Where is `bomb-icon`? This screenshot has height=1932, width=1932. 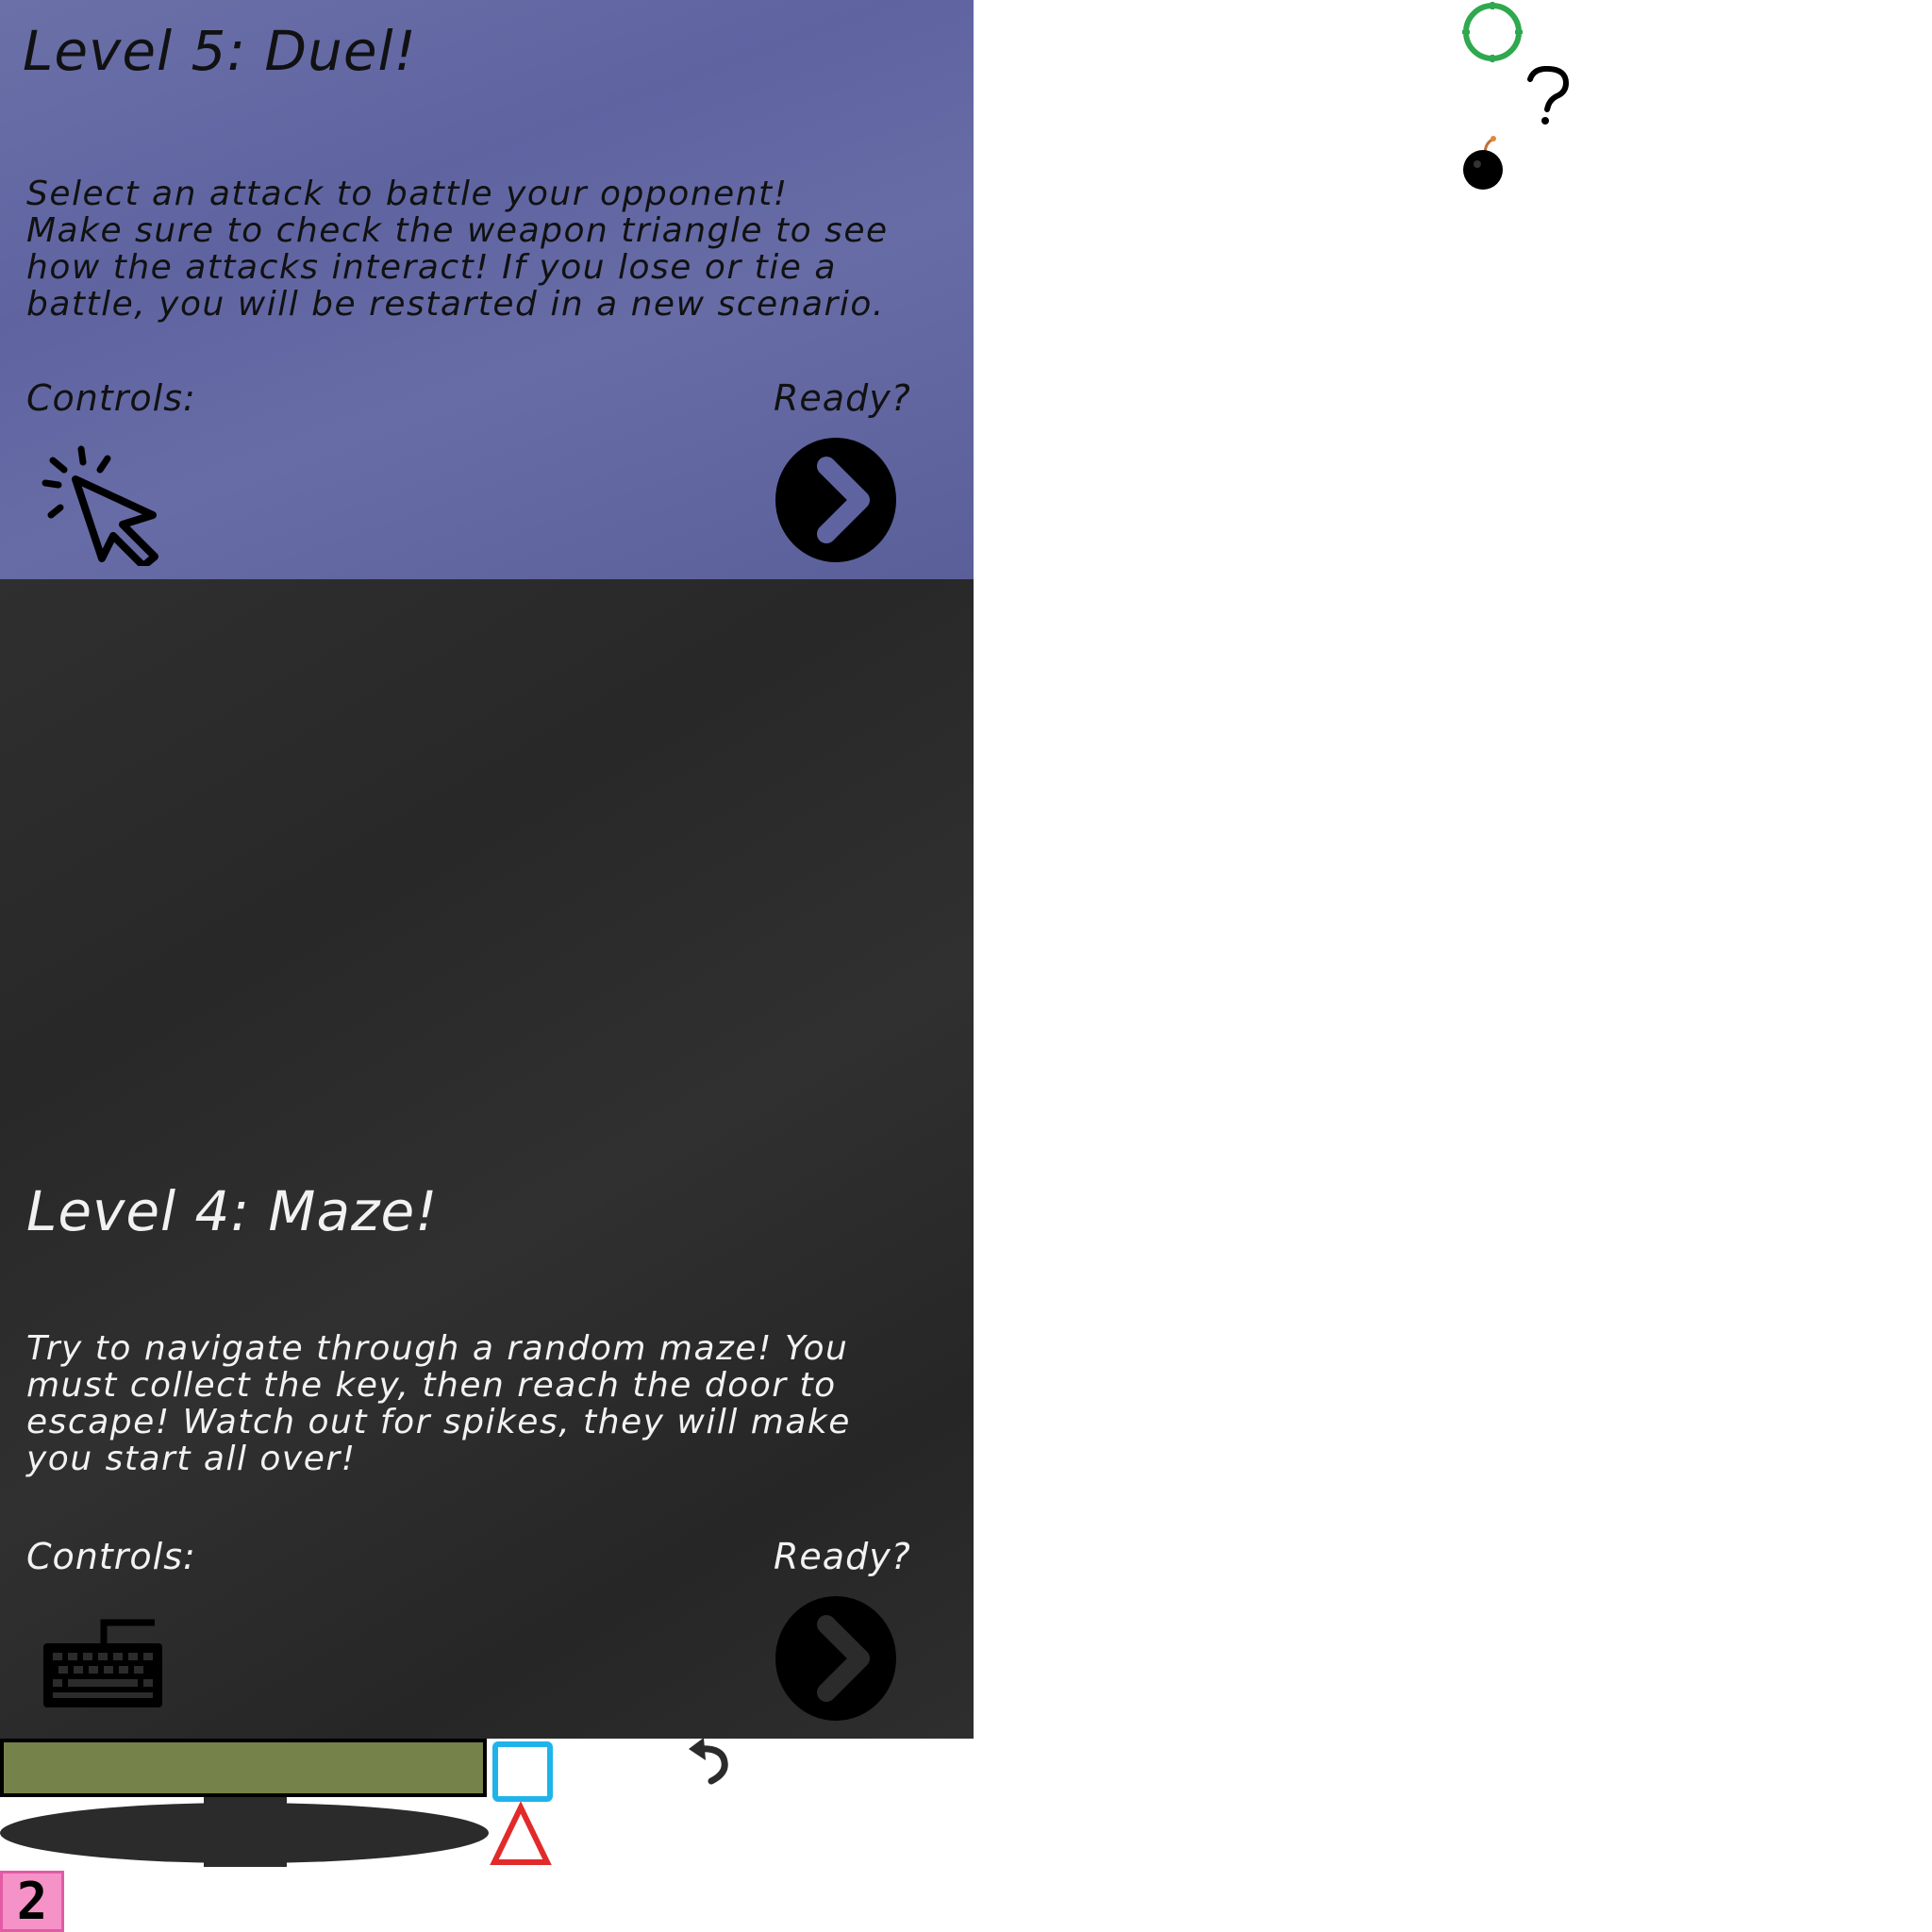
bomb-icon is located at coordinates (1483, 163).